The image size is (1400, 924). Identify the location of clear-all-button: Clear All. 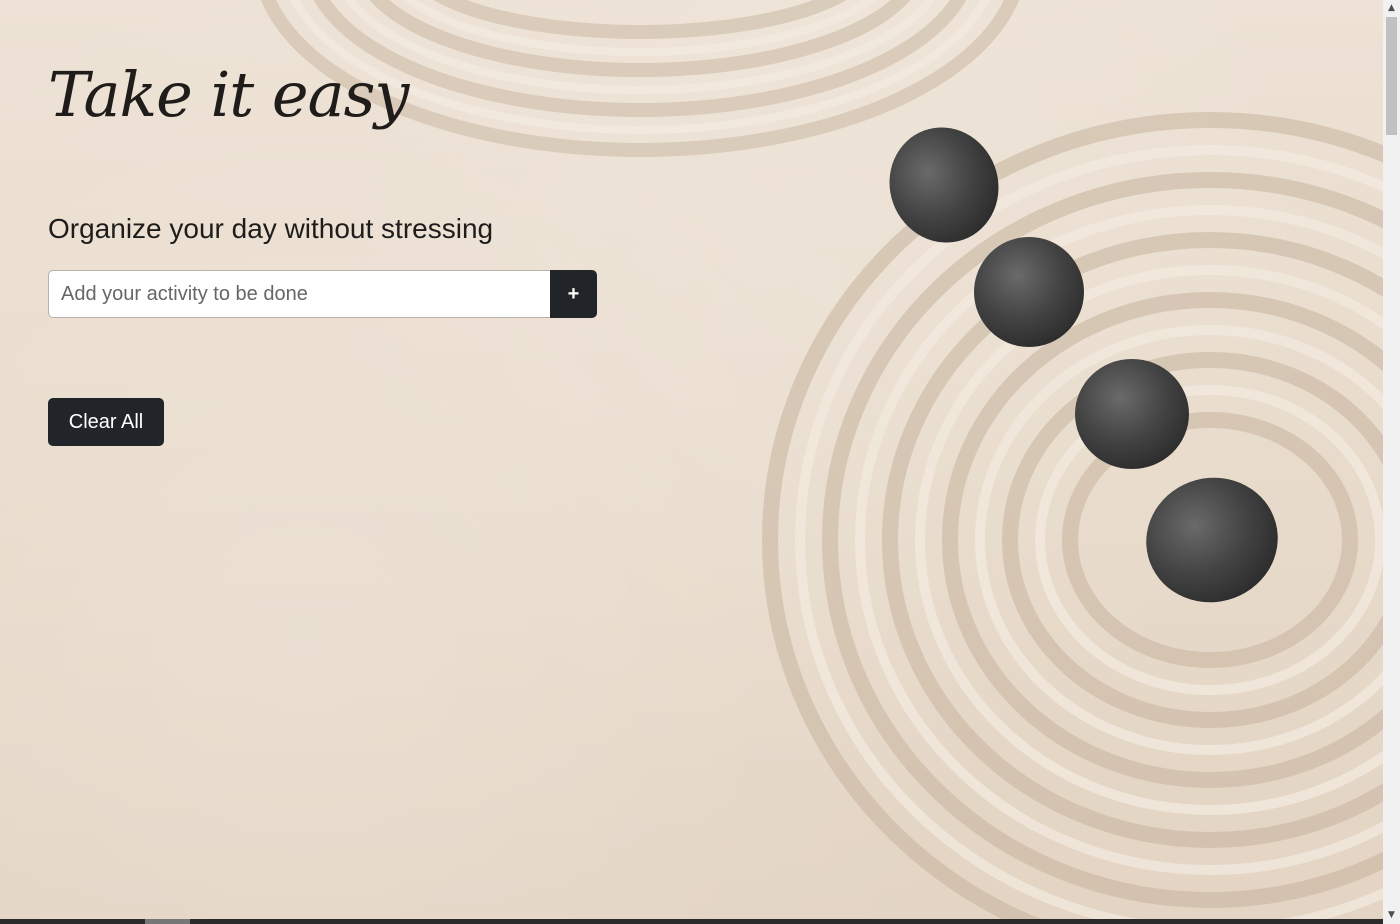
(106, 422).